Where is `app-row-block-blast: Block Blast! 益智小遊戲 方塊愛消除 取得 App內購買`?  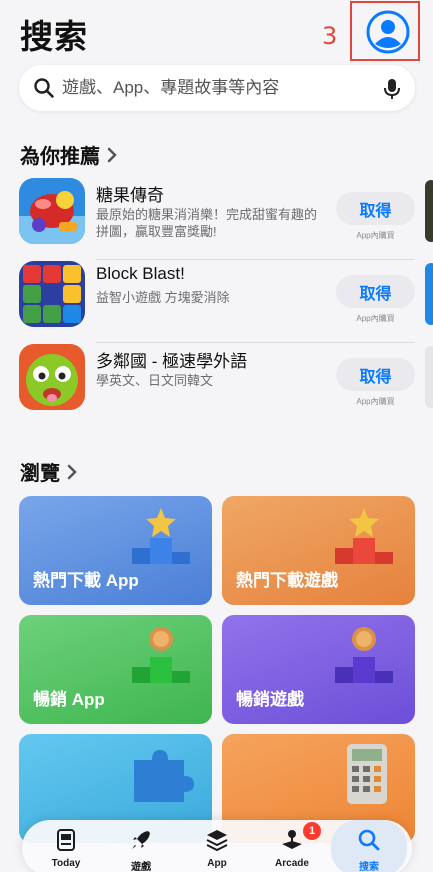 app-row-block-blast: Block Blast! 益智小遊戲 方塊愛消除 取得 App內購買 is located at coordinates (217, 302).